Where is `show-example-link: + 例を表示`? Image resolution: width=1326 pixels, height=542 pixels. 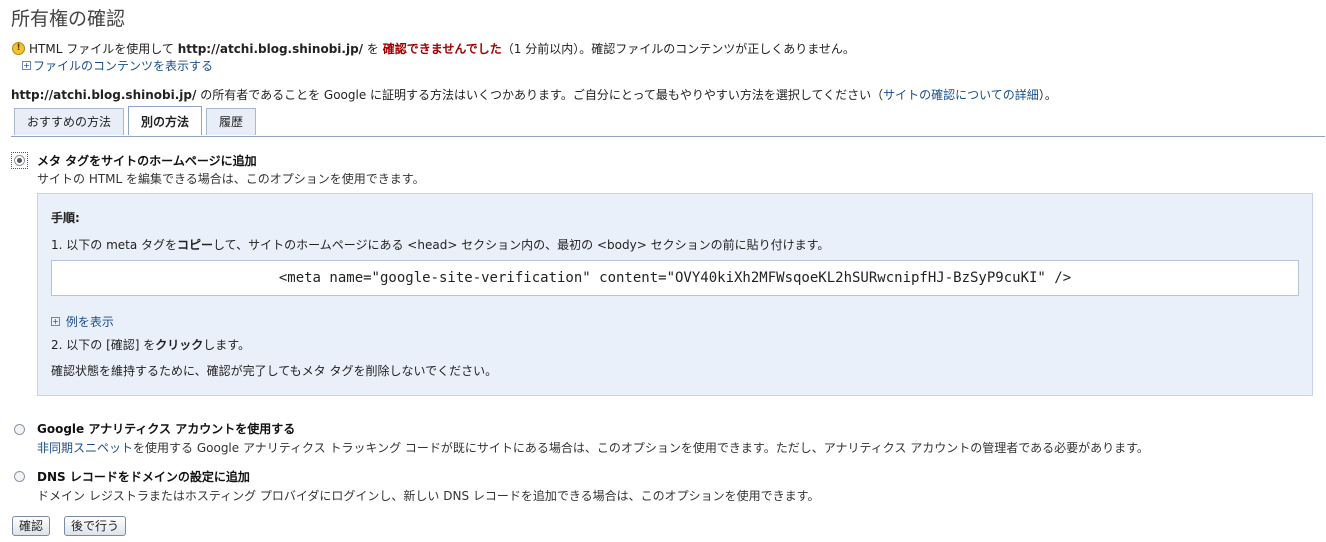
show-example-link: + 例を表示 is located at coordinates (82, 321).